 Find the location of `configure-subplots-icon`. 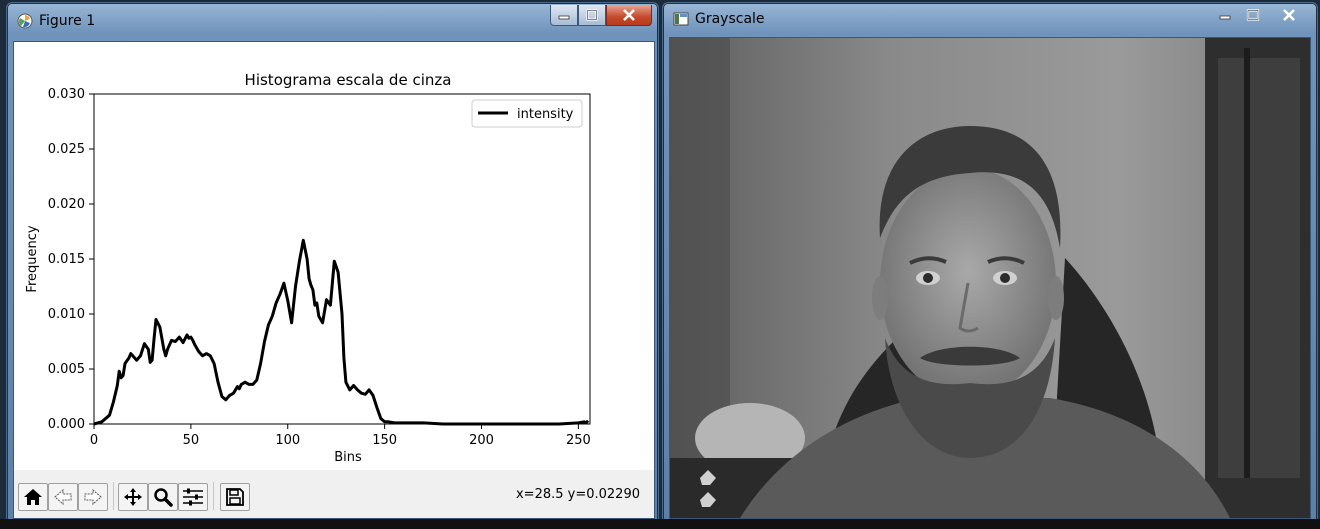

configure-subplots-icon is located at coordinates (193, 497).